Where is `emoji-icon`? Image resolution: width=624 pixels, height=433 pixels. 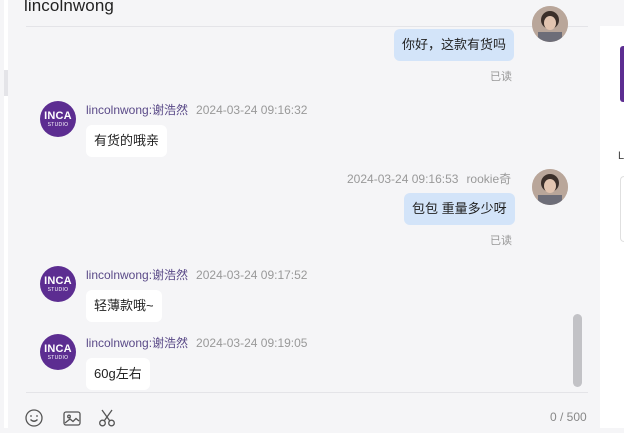
emoji-icon is located at coordinates (34, 418).